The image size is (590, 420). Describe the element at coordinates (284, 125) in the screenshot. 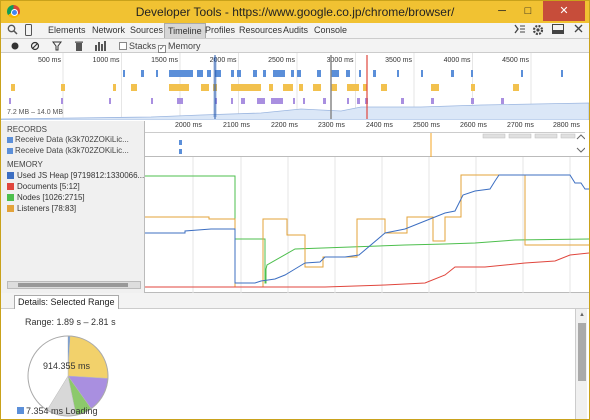

I see `ruler-tick: 2200 ms` at that location.